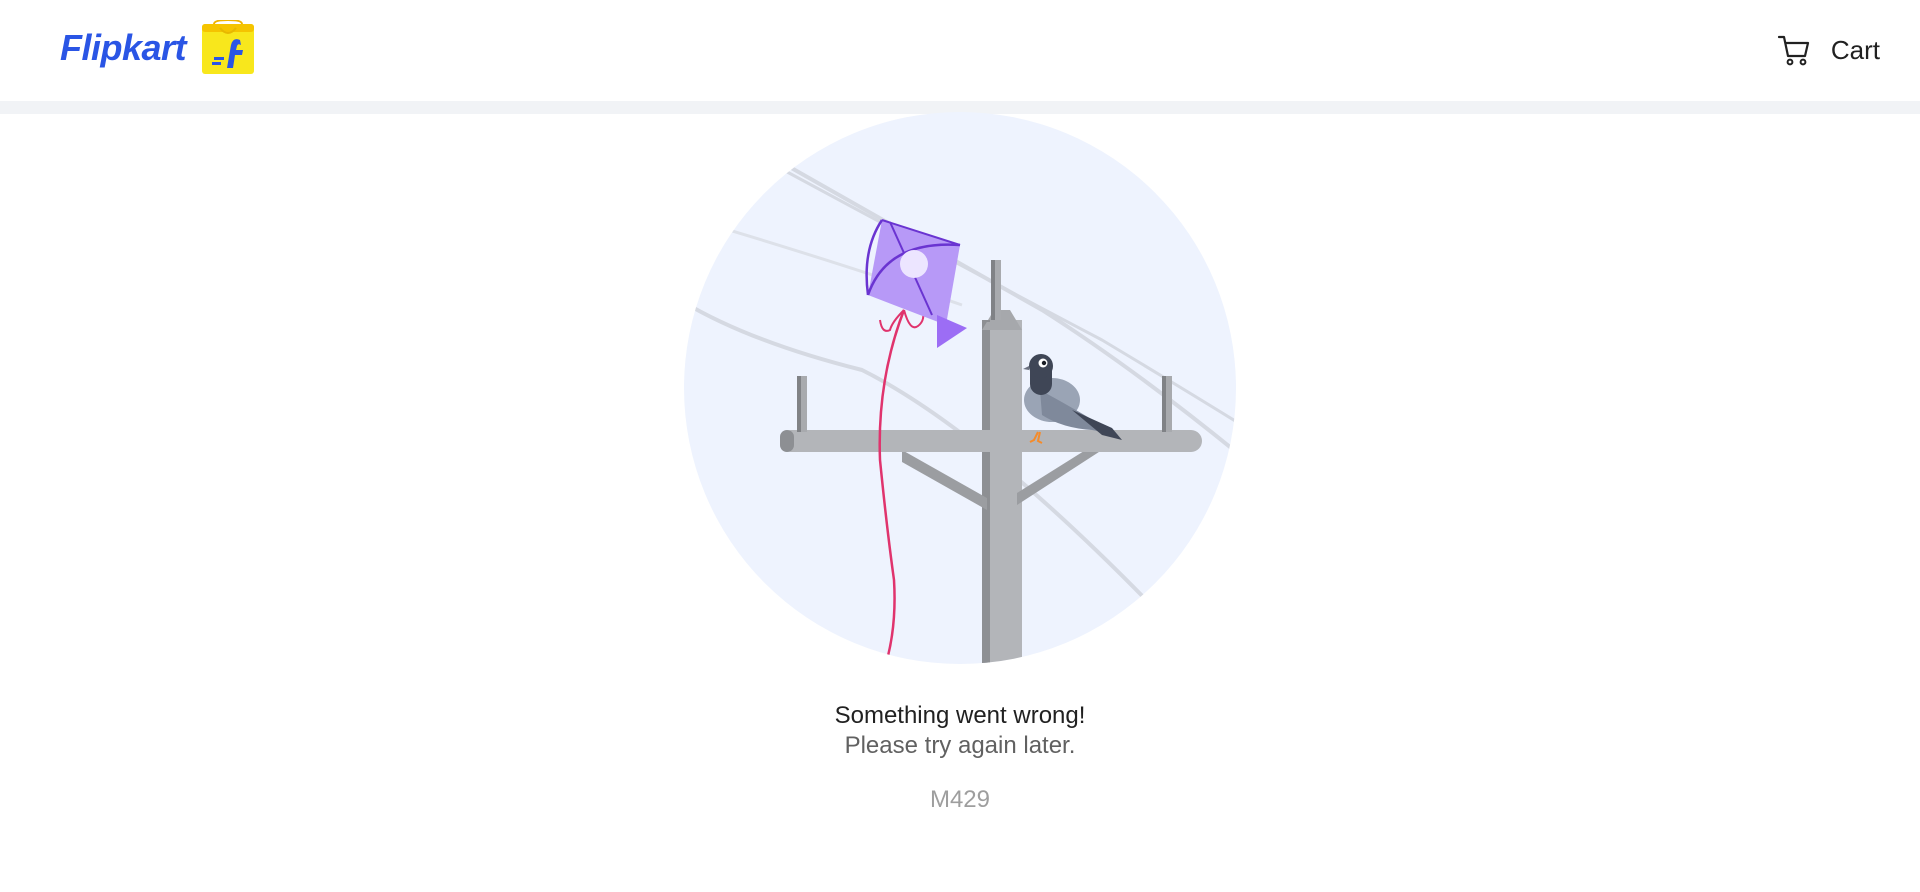  I want to click on site-header: Flipkart Cart, so click(960, 50).